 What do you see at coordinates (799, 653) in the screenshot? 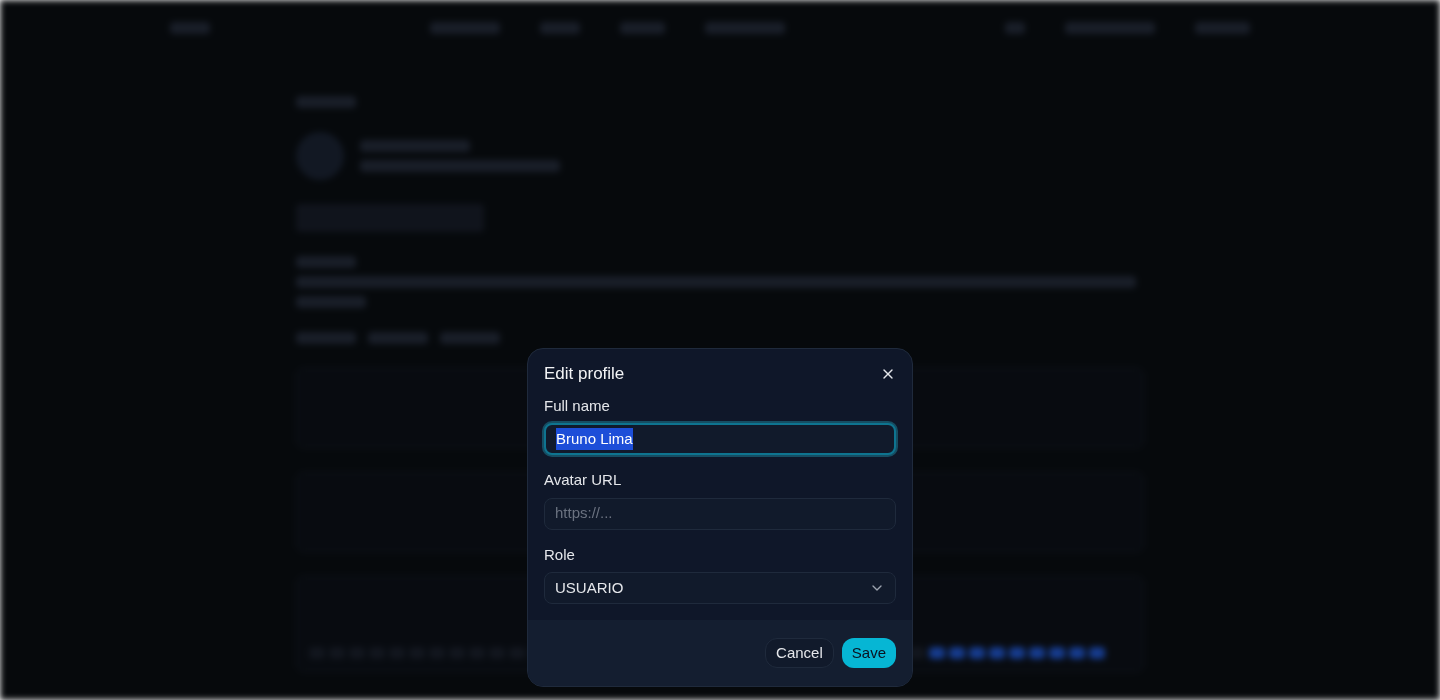
I see `cancel-button: Cancel` at bounding box center [799, 653].